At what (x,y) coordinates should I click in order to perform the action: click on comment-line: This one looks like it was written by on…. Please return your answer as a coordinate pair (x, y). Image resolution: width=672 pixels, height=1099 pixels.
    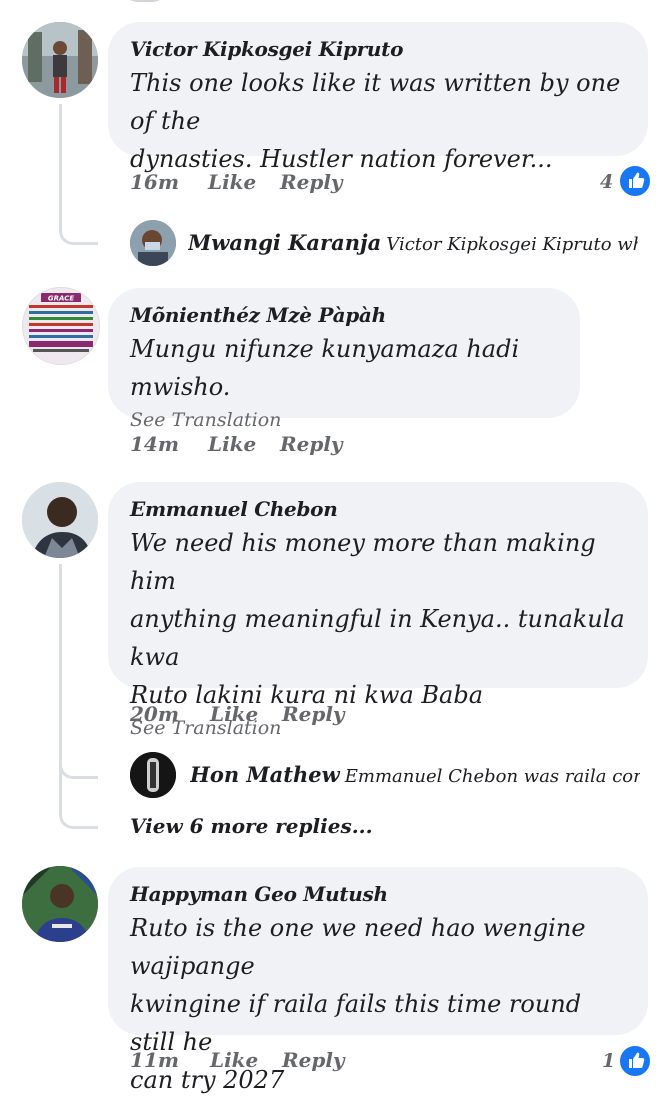
    Looking at the image, I should click on (375, 102).